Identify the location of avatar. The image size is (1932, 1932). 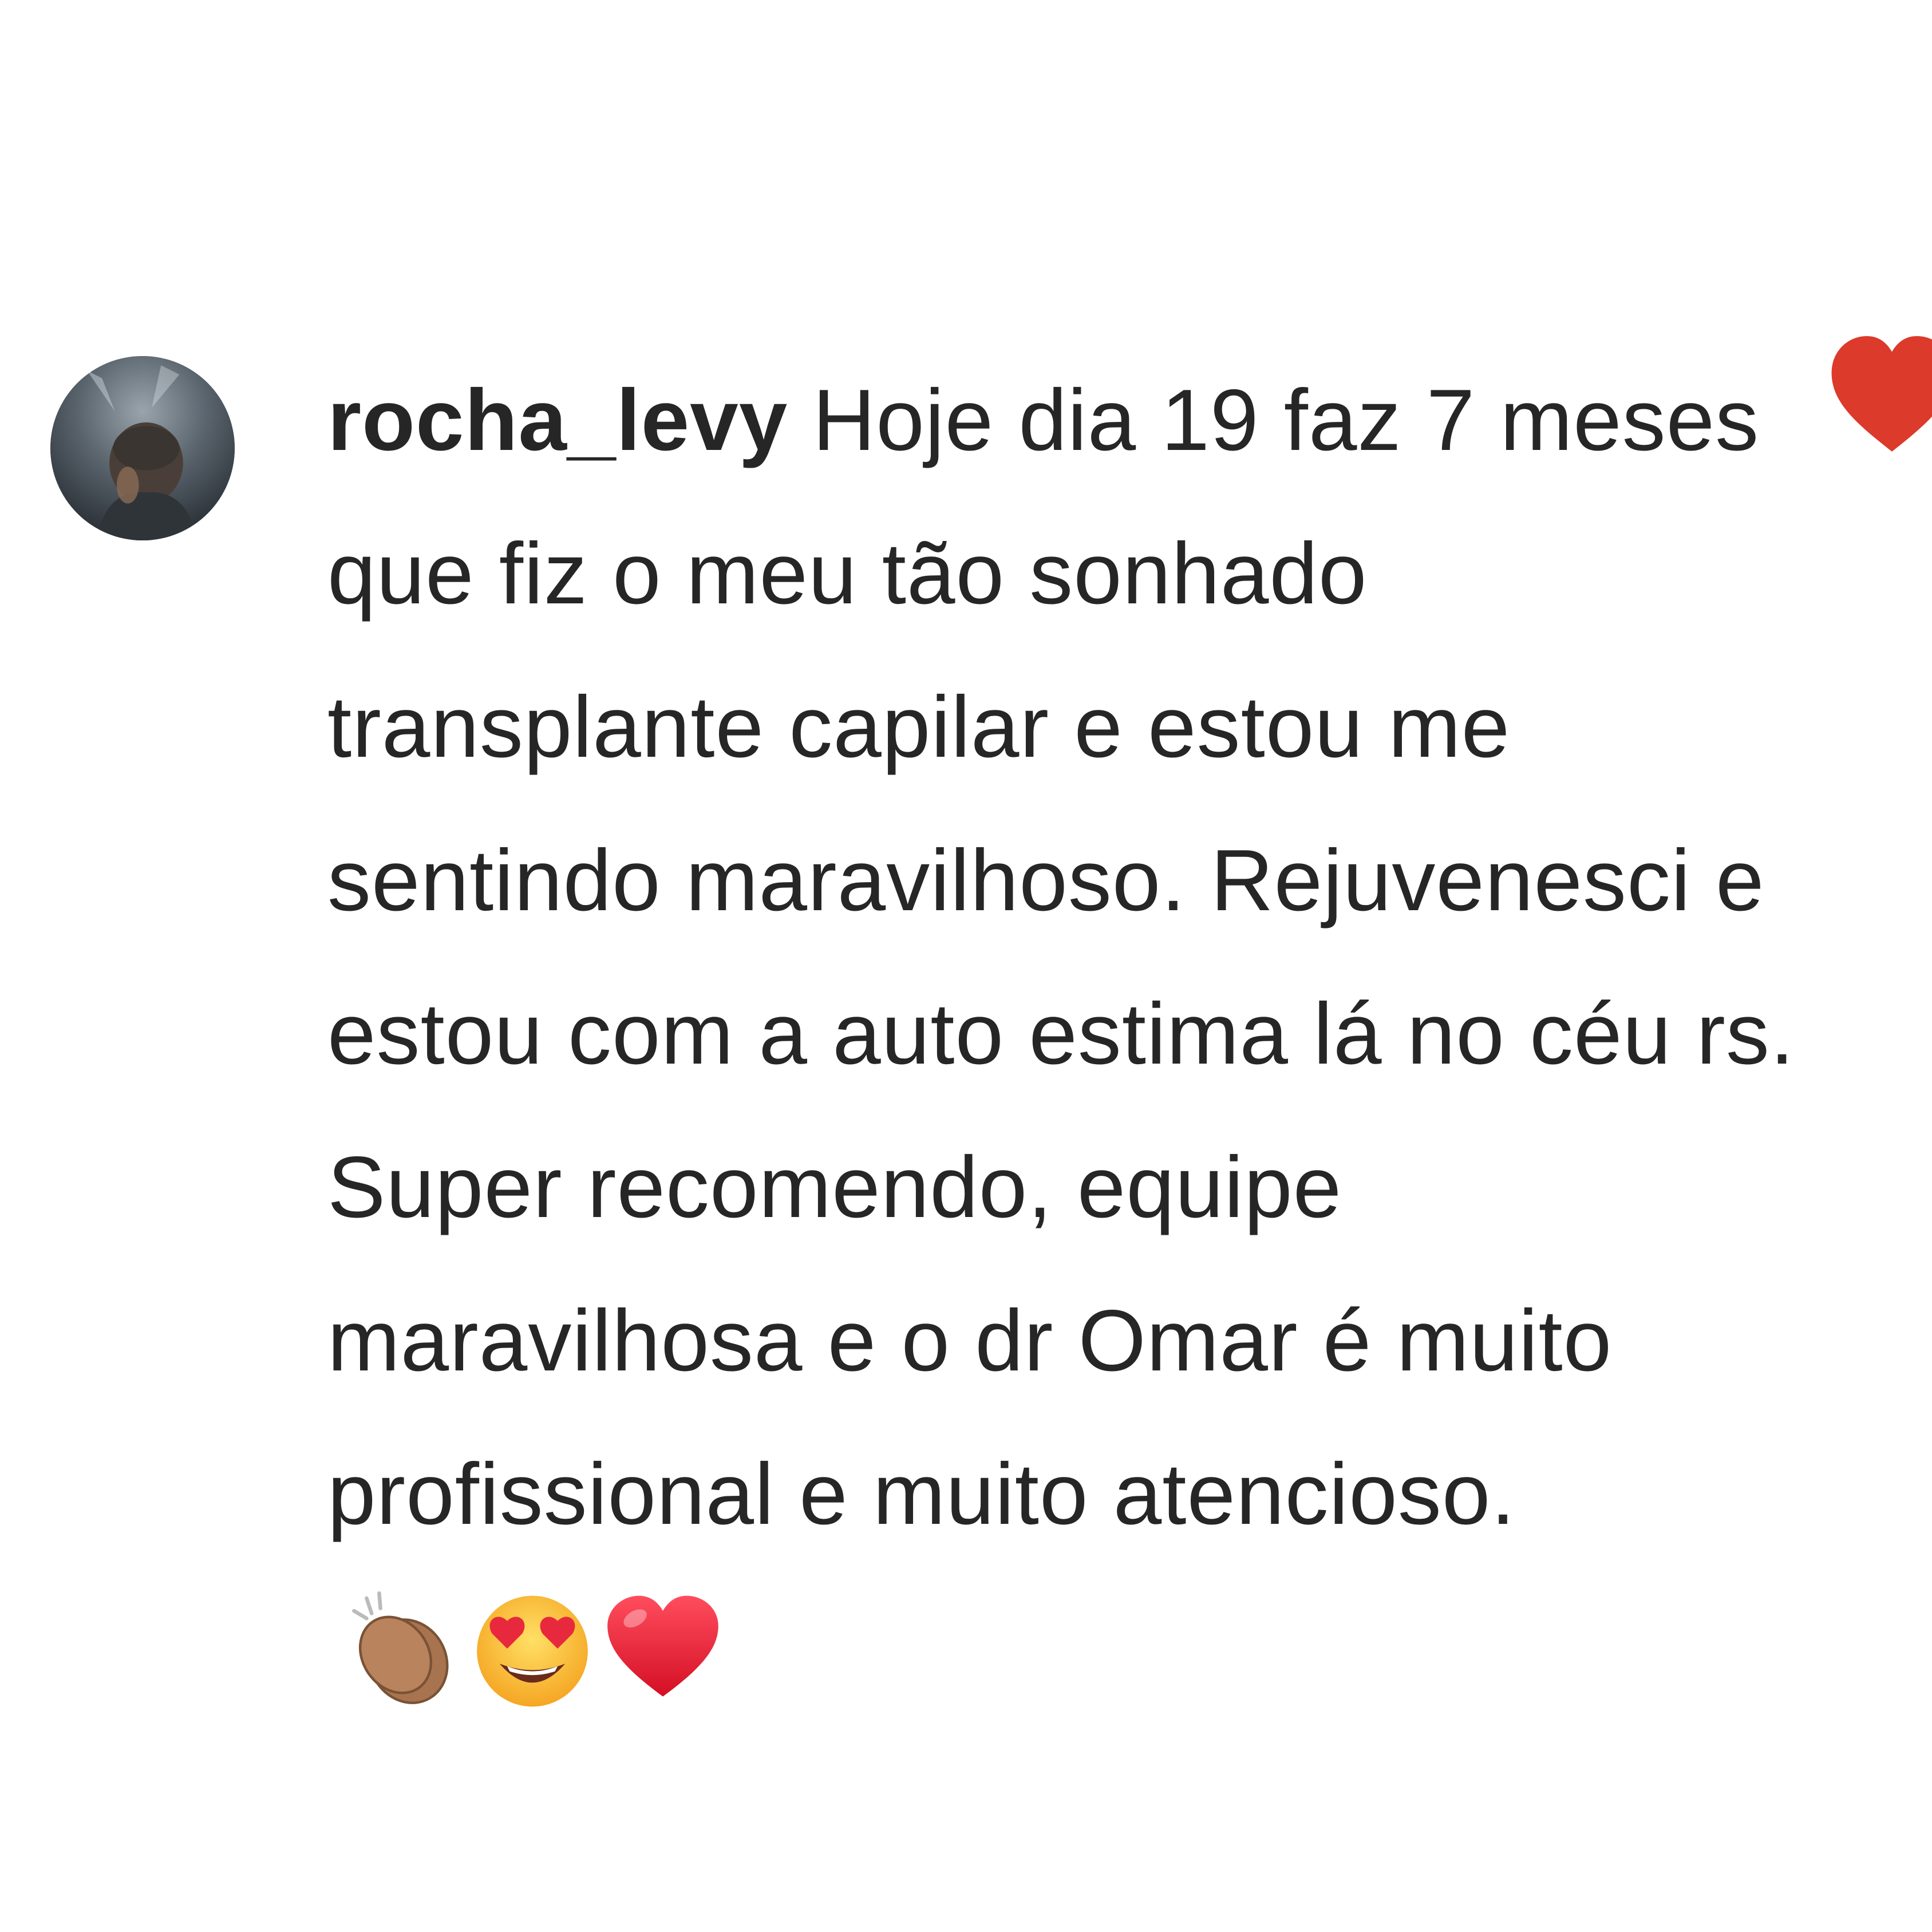
(142, 448).